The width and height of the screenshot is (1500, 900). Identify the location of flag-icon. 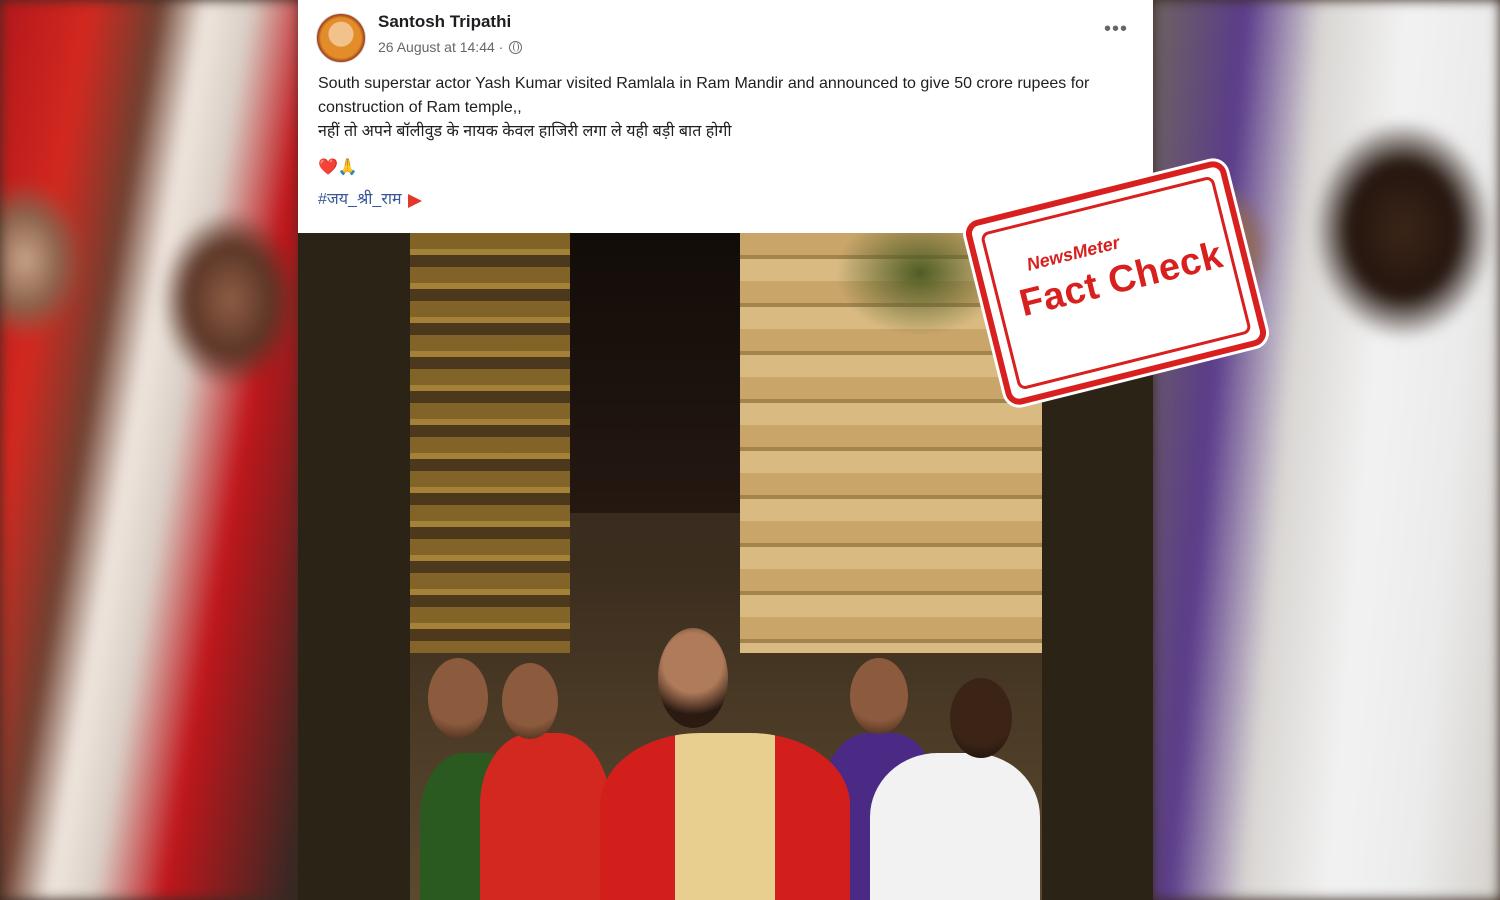
(414, 201).